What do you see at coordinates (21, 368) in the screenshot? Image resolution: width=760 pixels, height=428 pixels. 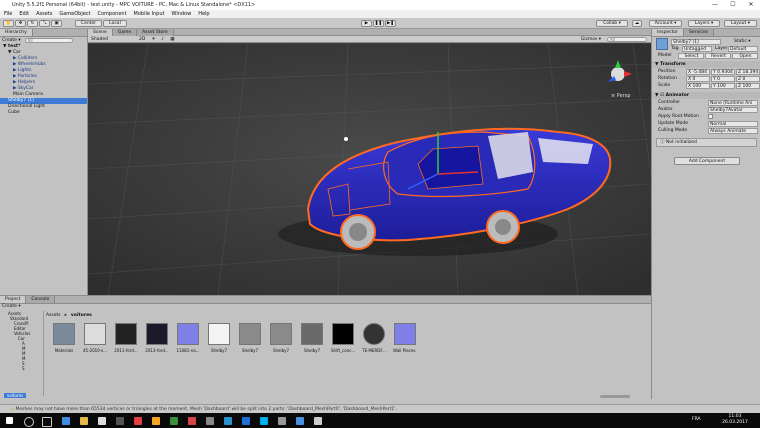 I see `tree-item-s2: S` at bounding box center [21, 368].